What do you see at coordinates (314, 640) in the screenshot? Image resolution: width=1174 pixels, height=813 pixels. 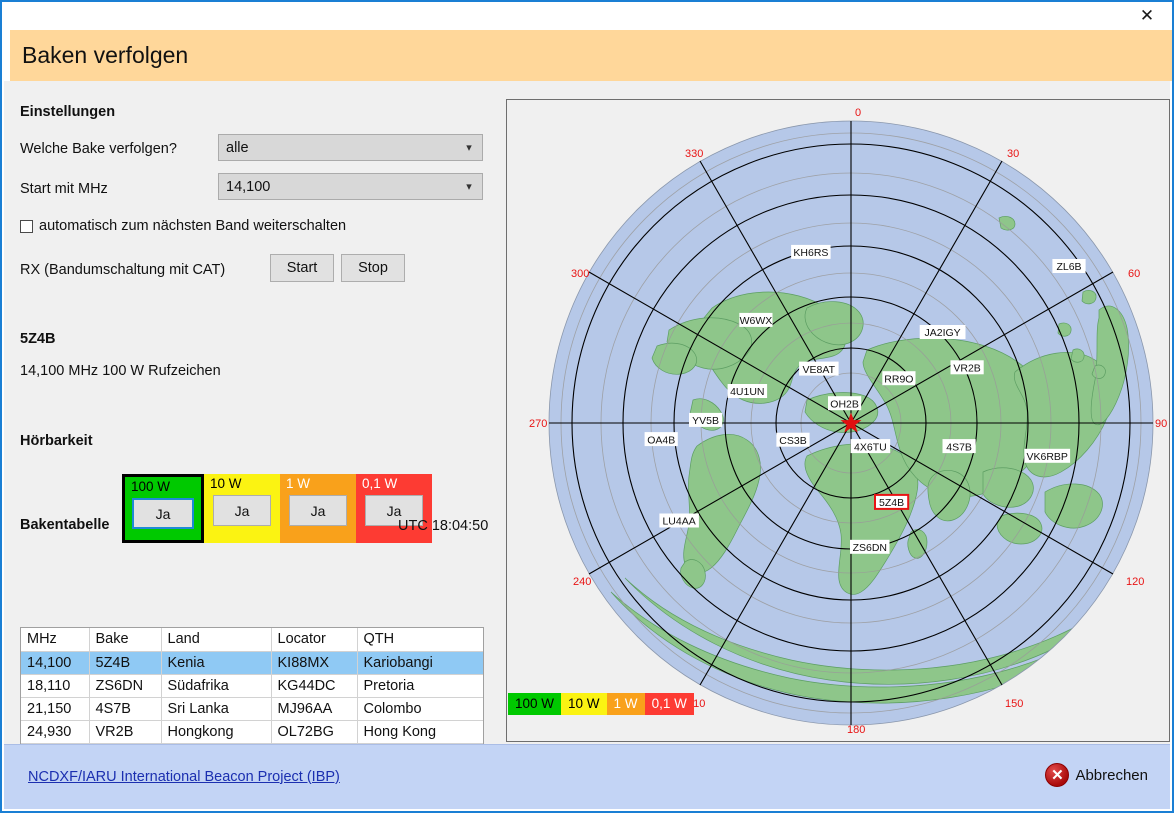 I see `col-header-locator: Locator` at bounding box center [314, 640].